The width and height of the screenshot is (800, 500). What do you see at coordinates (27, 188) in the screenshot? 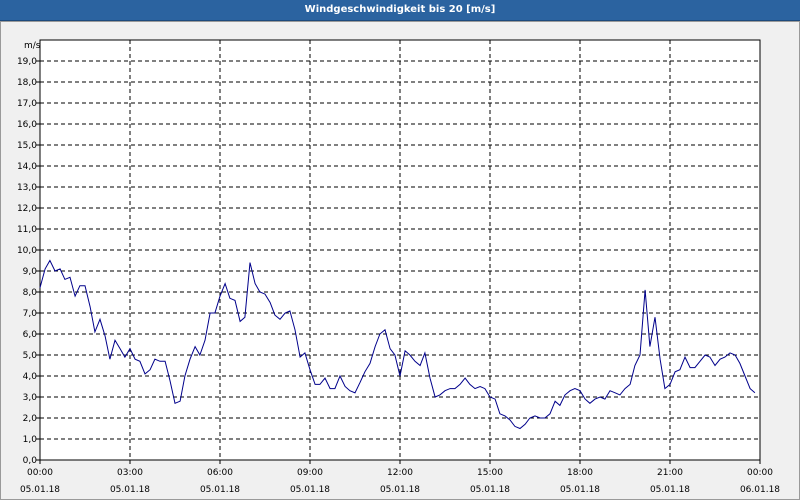
I see `y-tick-label: 13,0` at bounding box center [27, 188].